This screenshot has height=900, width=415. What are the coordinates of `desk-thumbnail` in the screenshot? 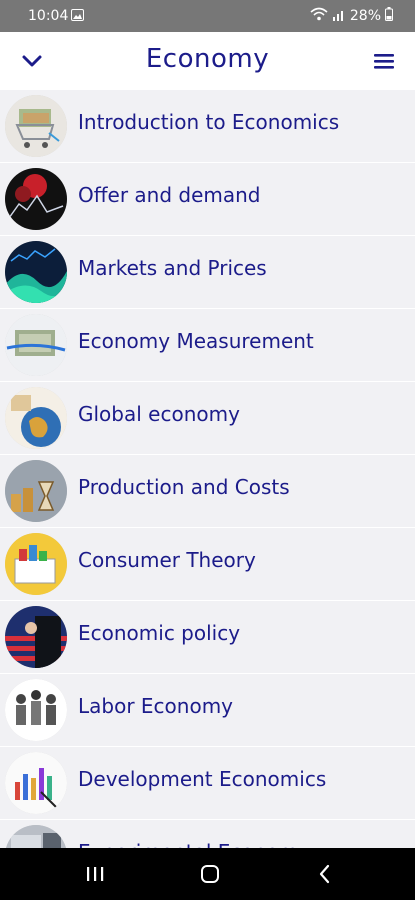 It's located at (36, 836).